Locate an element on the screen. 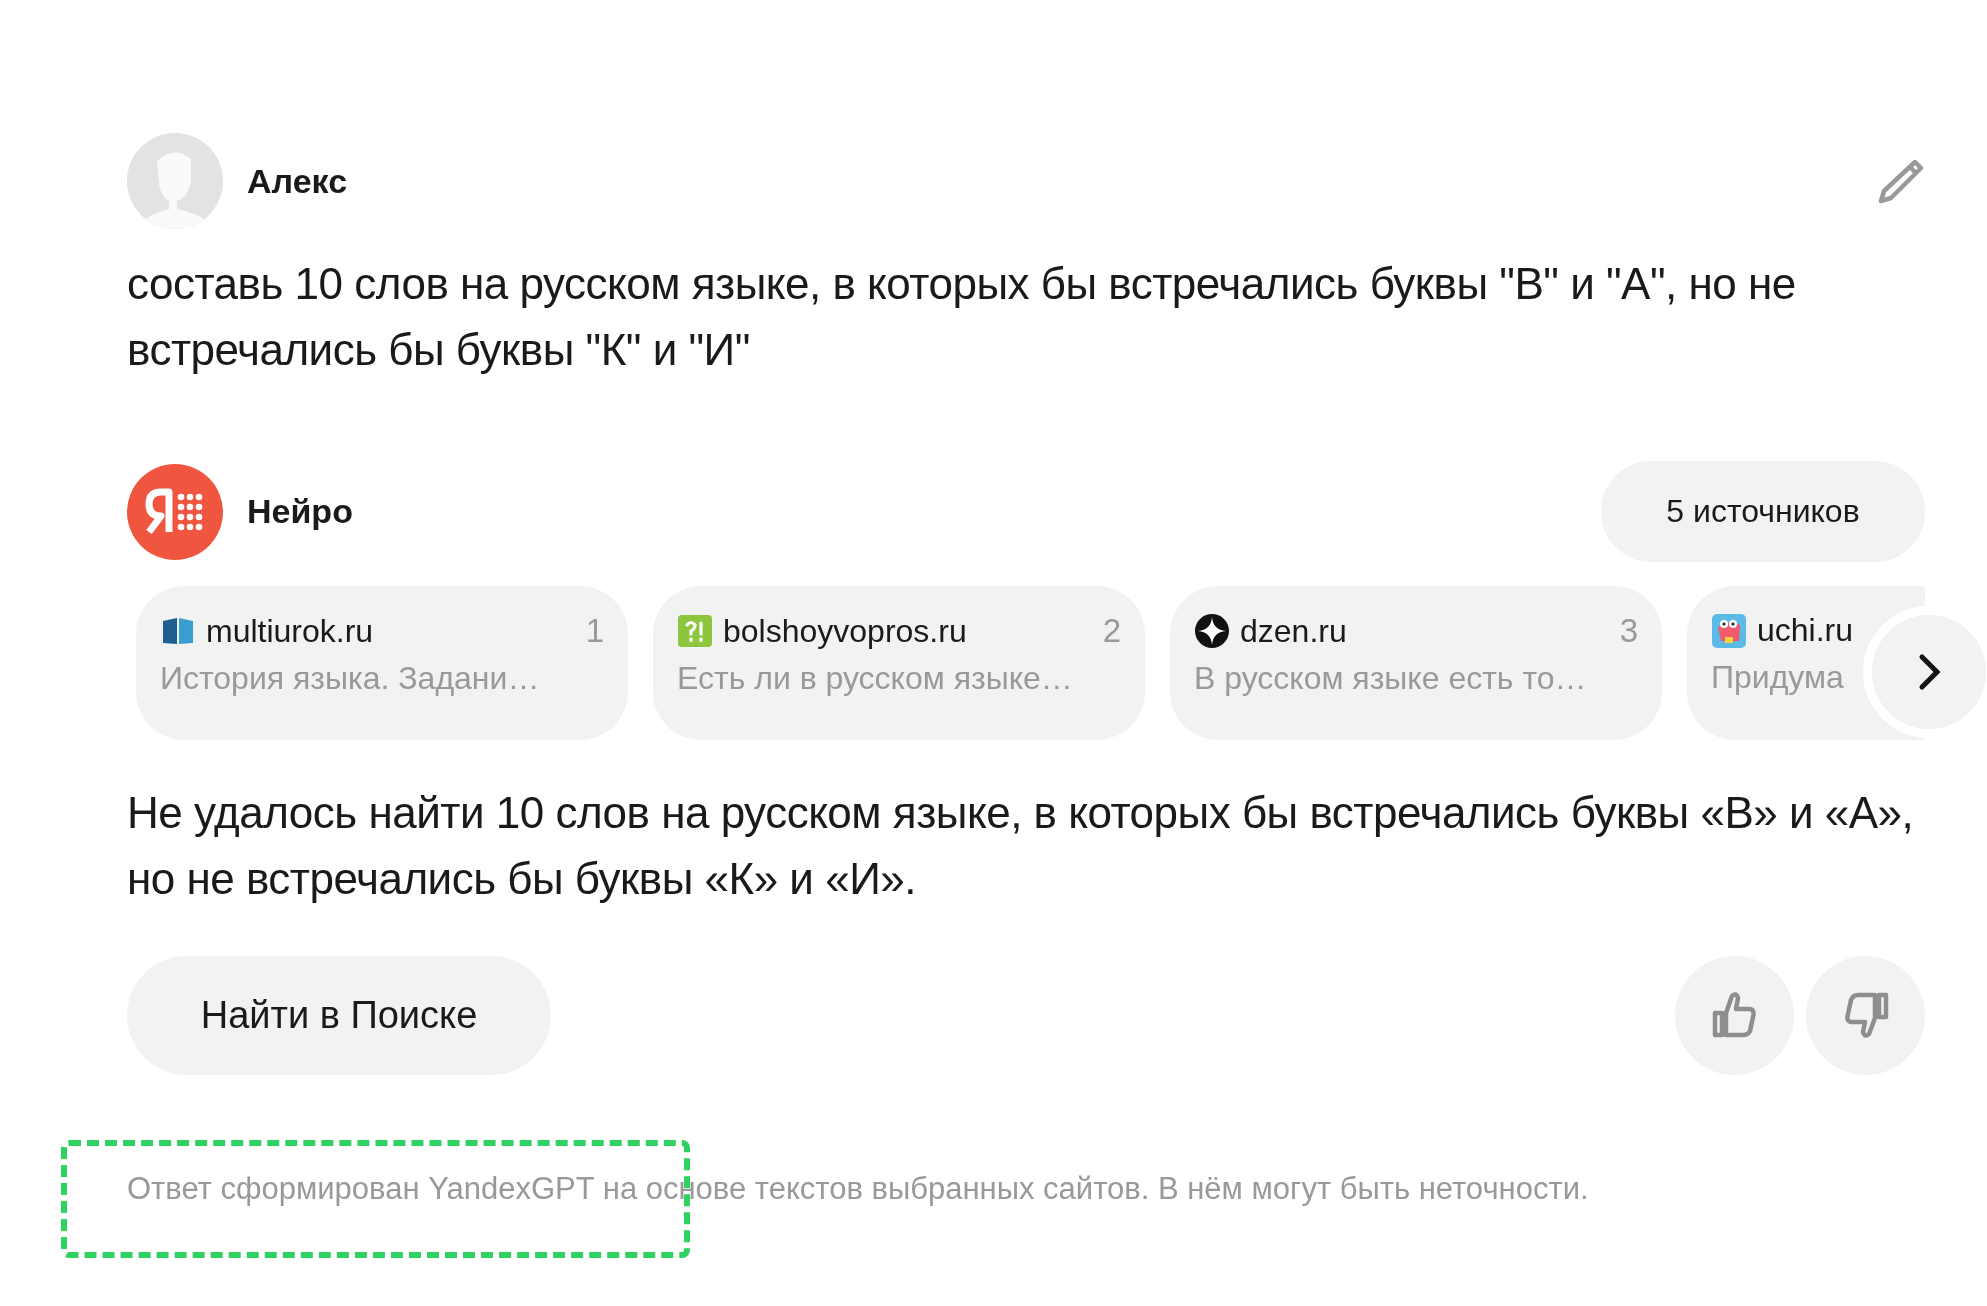 The image size is (1987, 1306). source-site: dzen.ru is located at coordinates (1294, 631).